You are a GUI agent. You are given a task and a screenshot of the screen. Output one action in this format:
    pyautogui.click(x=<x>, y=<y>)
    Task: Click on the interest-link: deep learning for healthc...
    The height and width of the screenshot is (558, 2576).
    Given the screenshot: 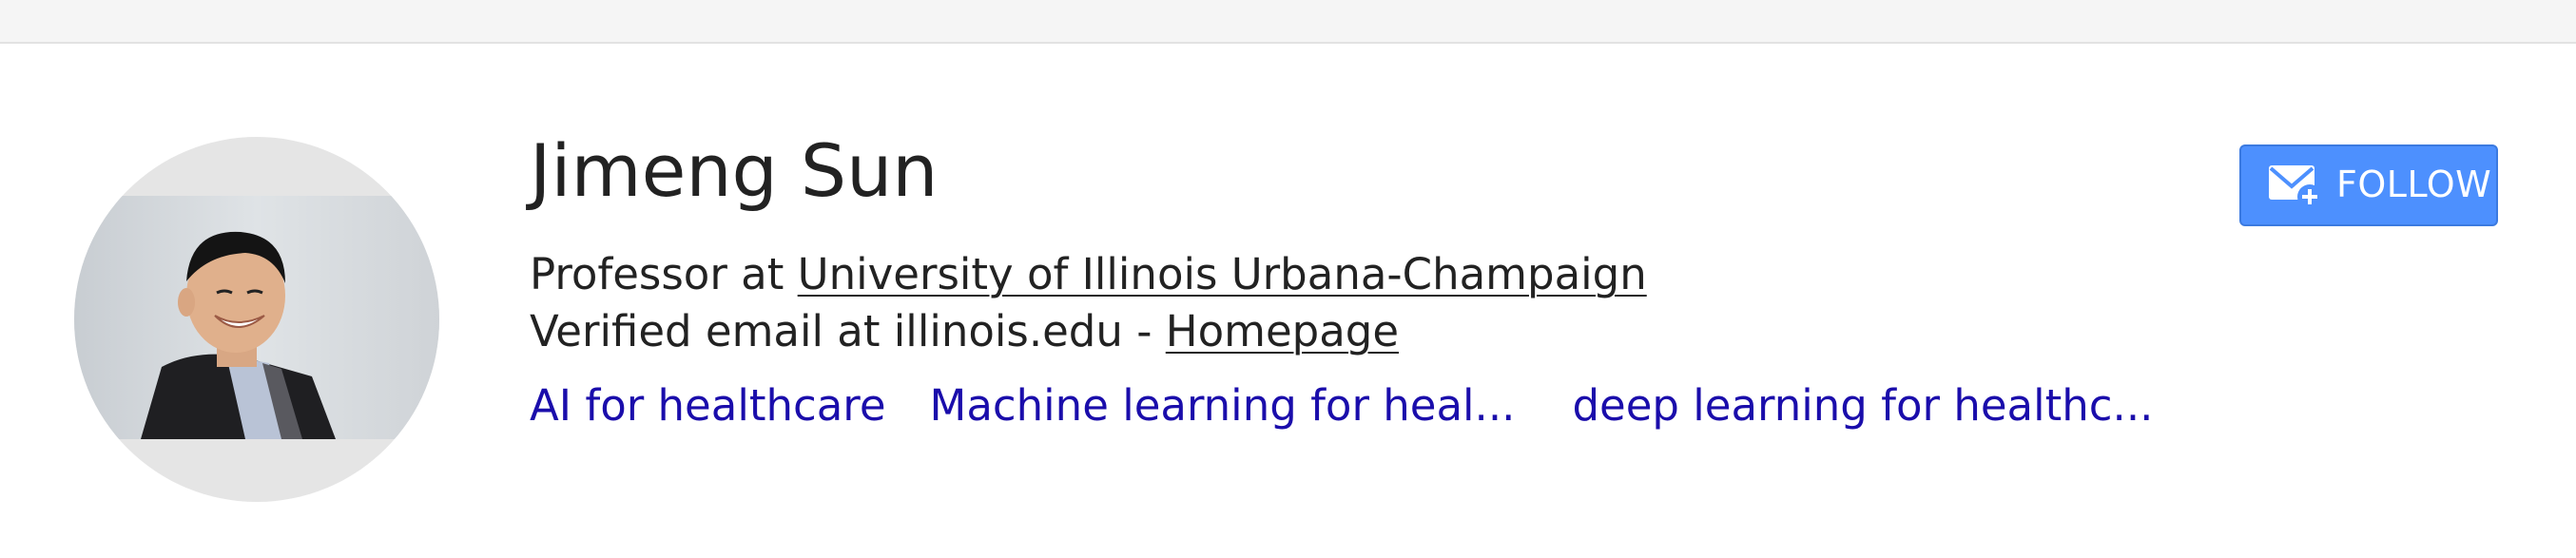 What is the action you would take?
    pyautogui.click(x=1862, y=405)
    